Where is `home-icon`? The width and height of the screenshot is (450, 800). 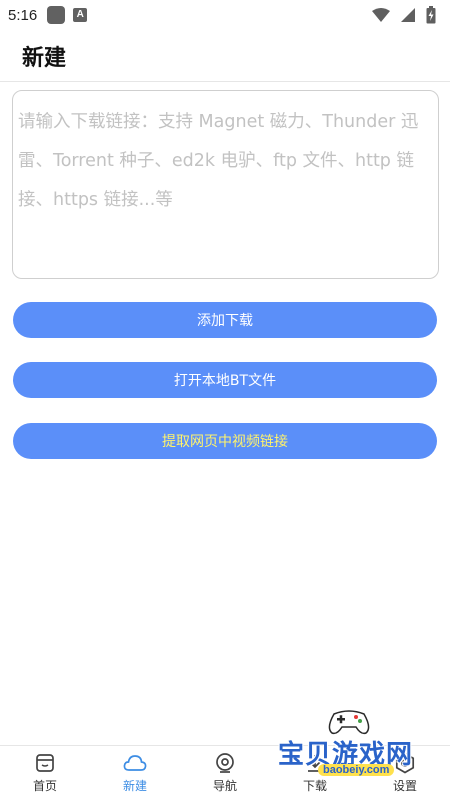 home-icon is located at coordinates (45, 763).